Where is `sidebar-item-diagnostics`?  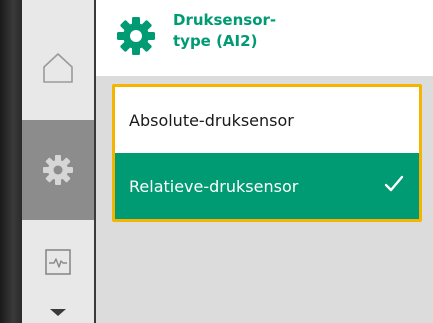 sidebar-item-diagnostics is located at coordinates (58, 262).